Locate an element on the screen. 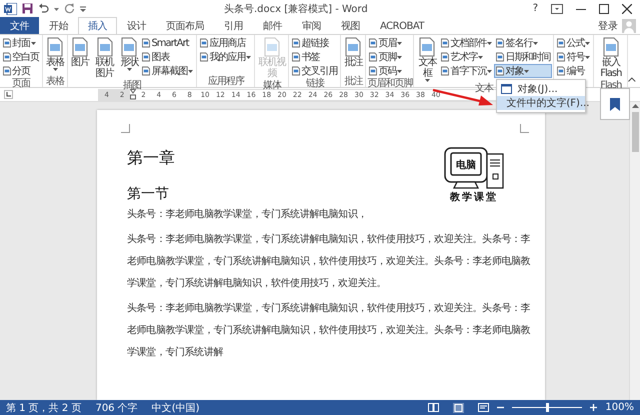  ribbon-button: 图片 is located at coordinates (80, 52).